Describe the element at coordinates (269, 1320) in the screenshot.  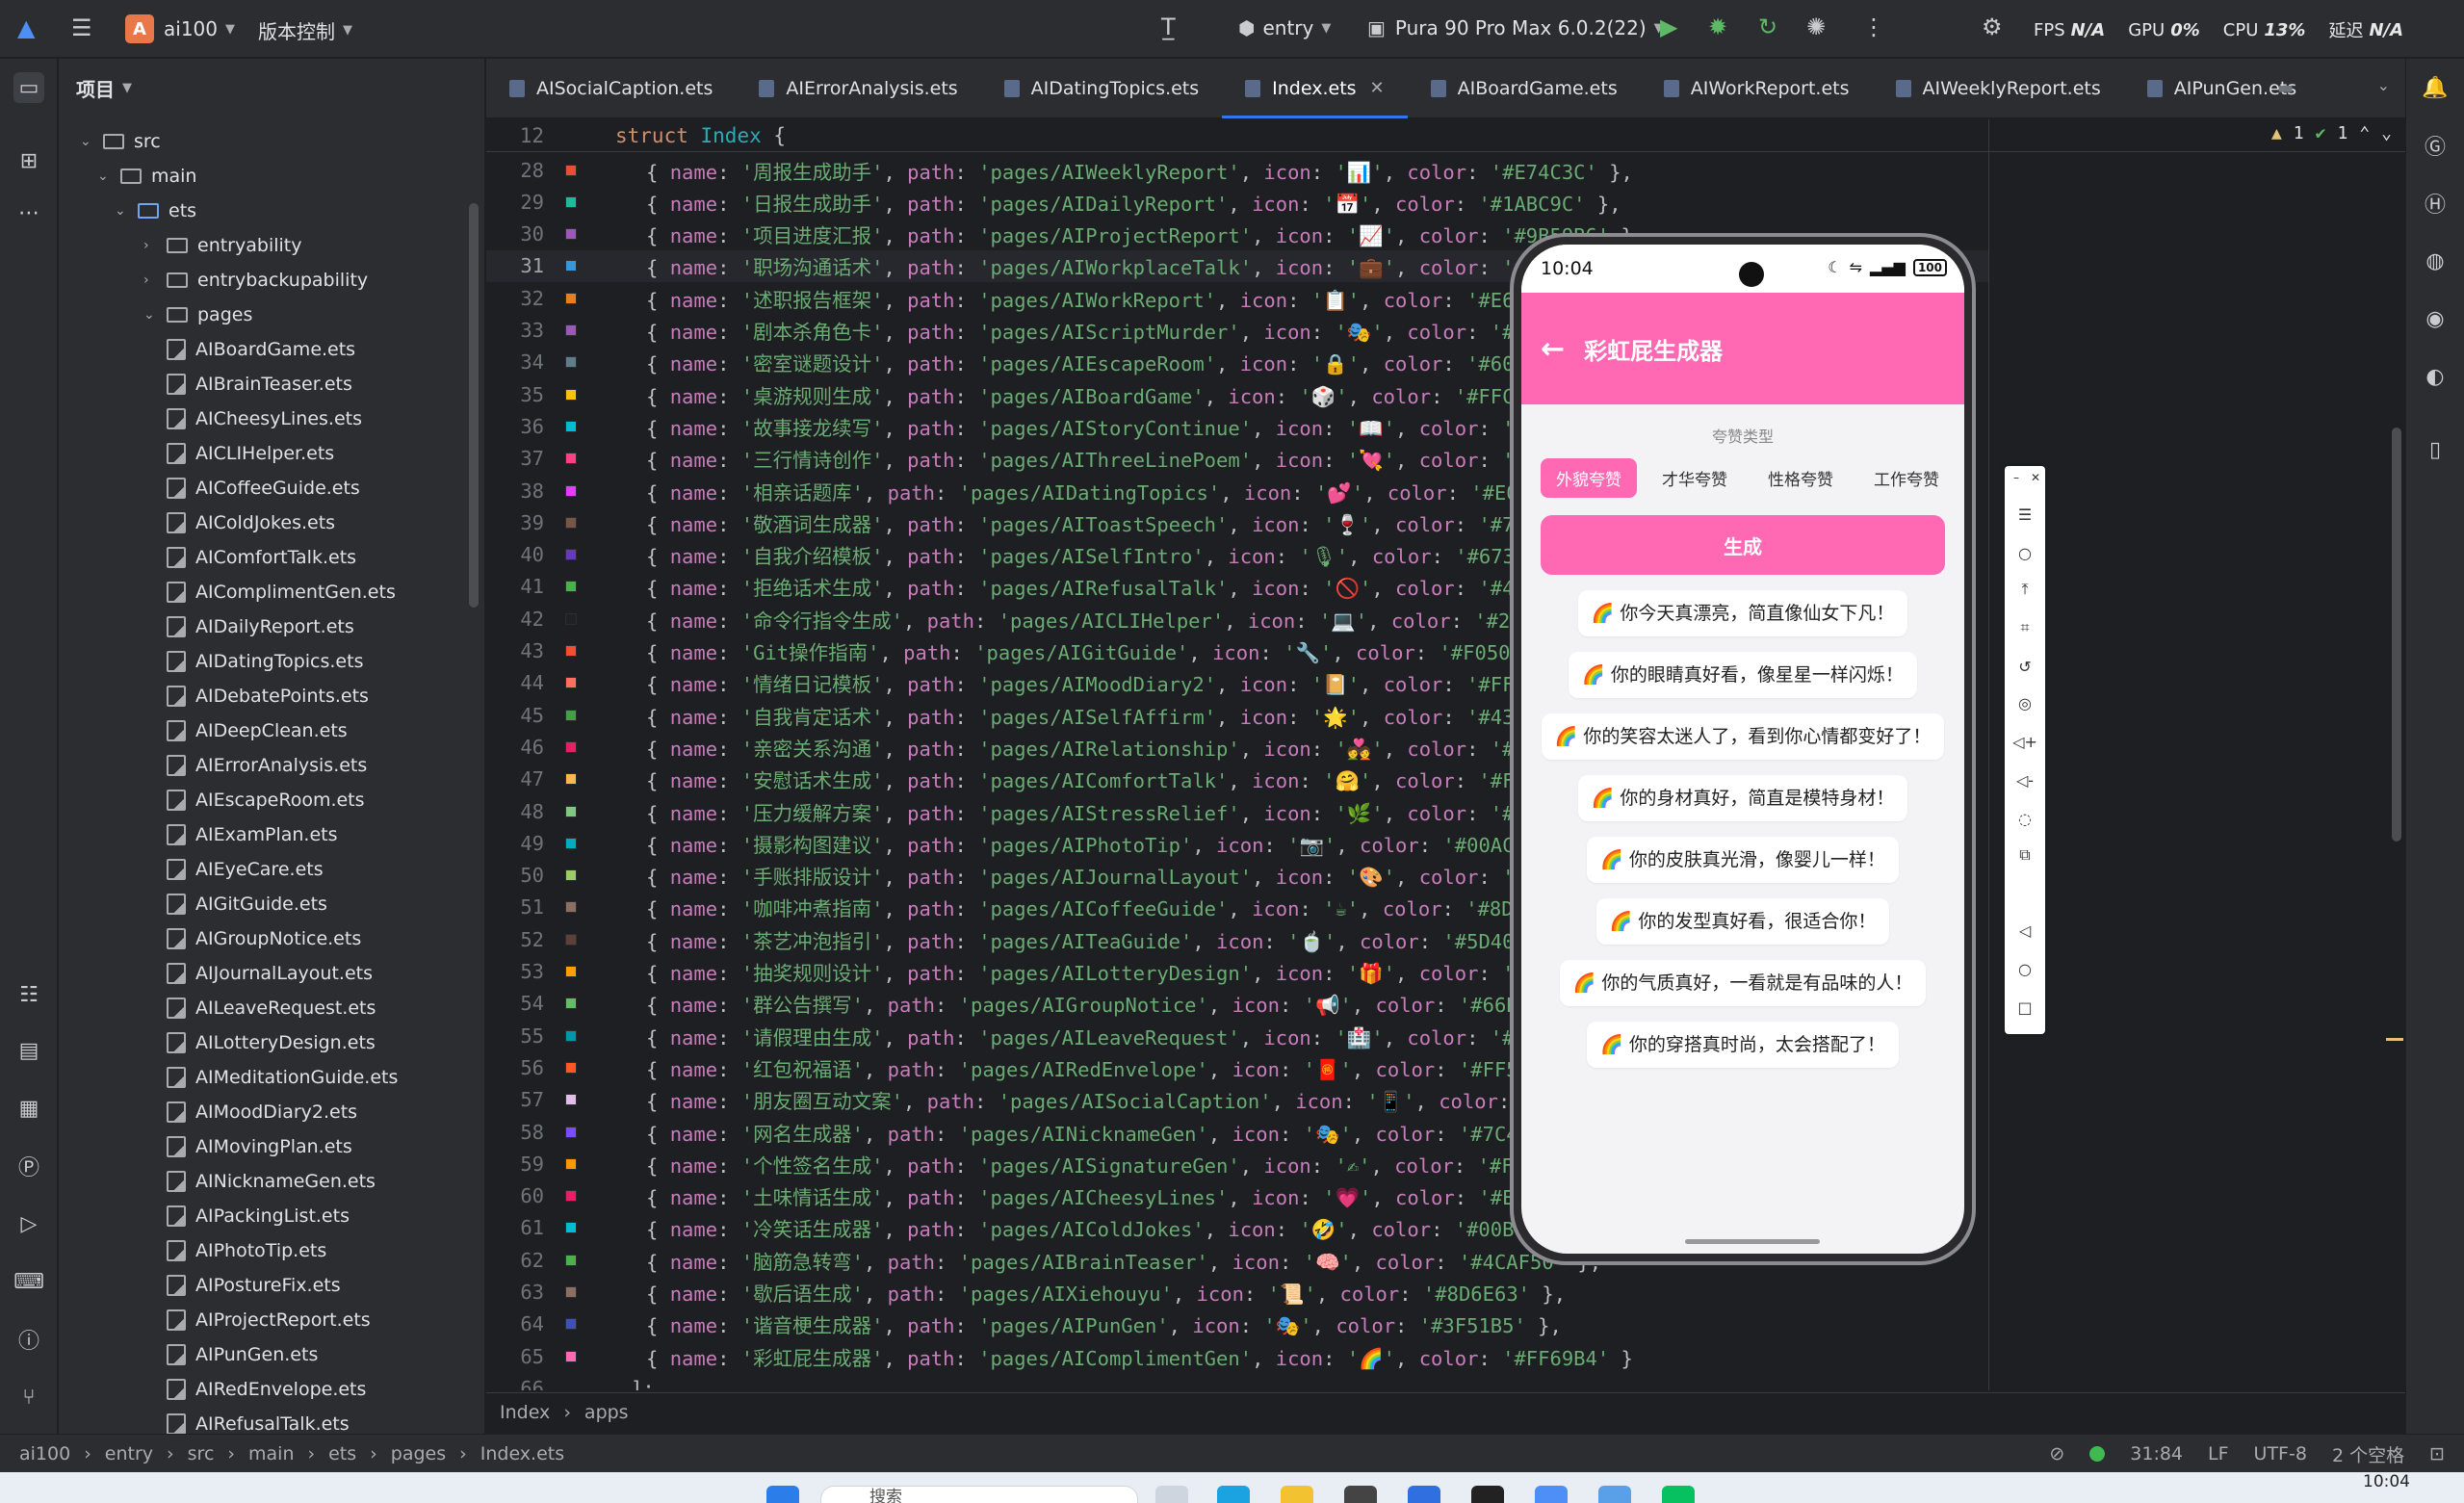
I see `tree-file: AIProjectReport.ets` at that location.